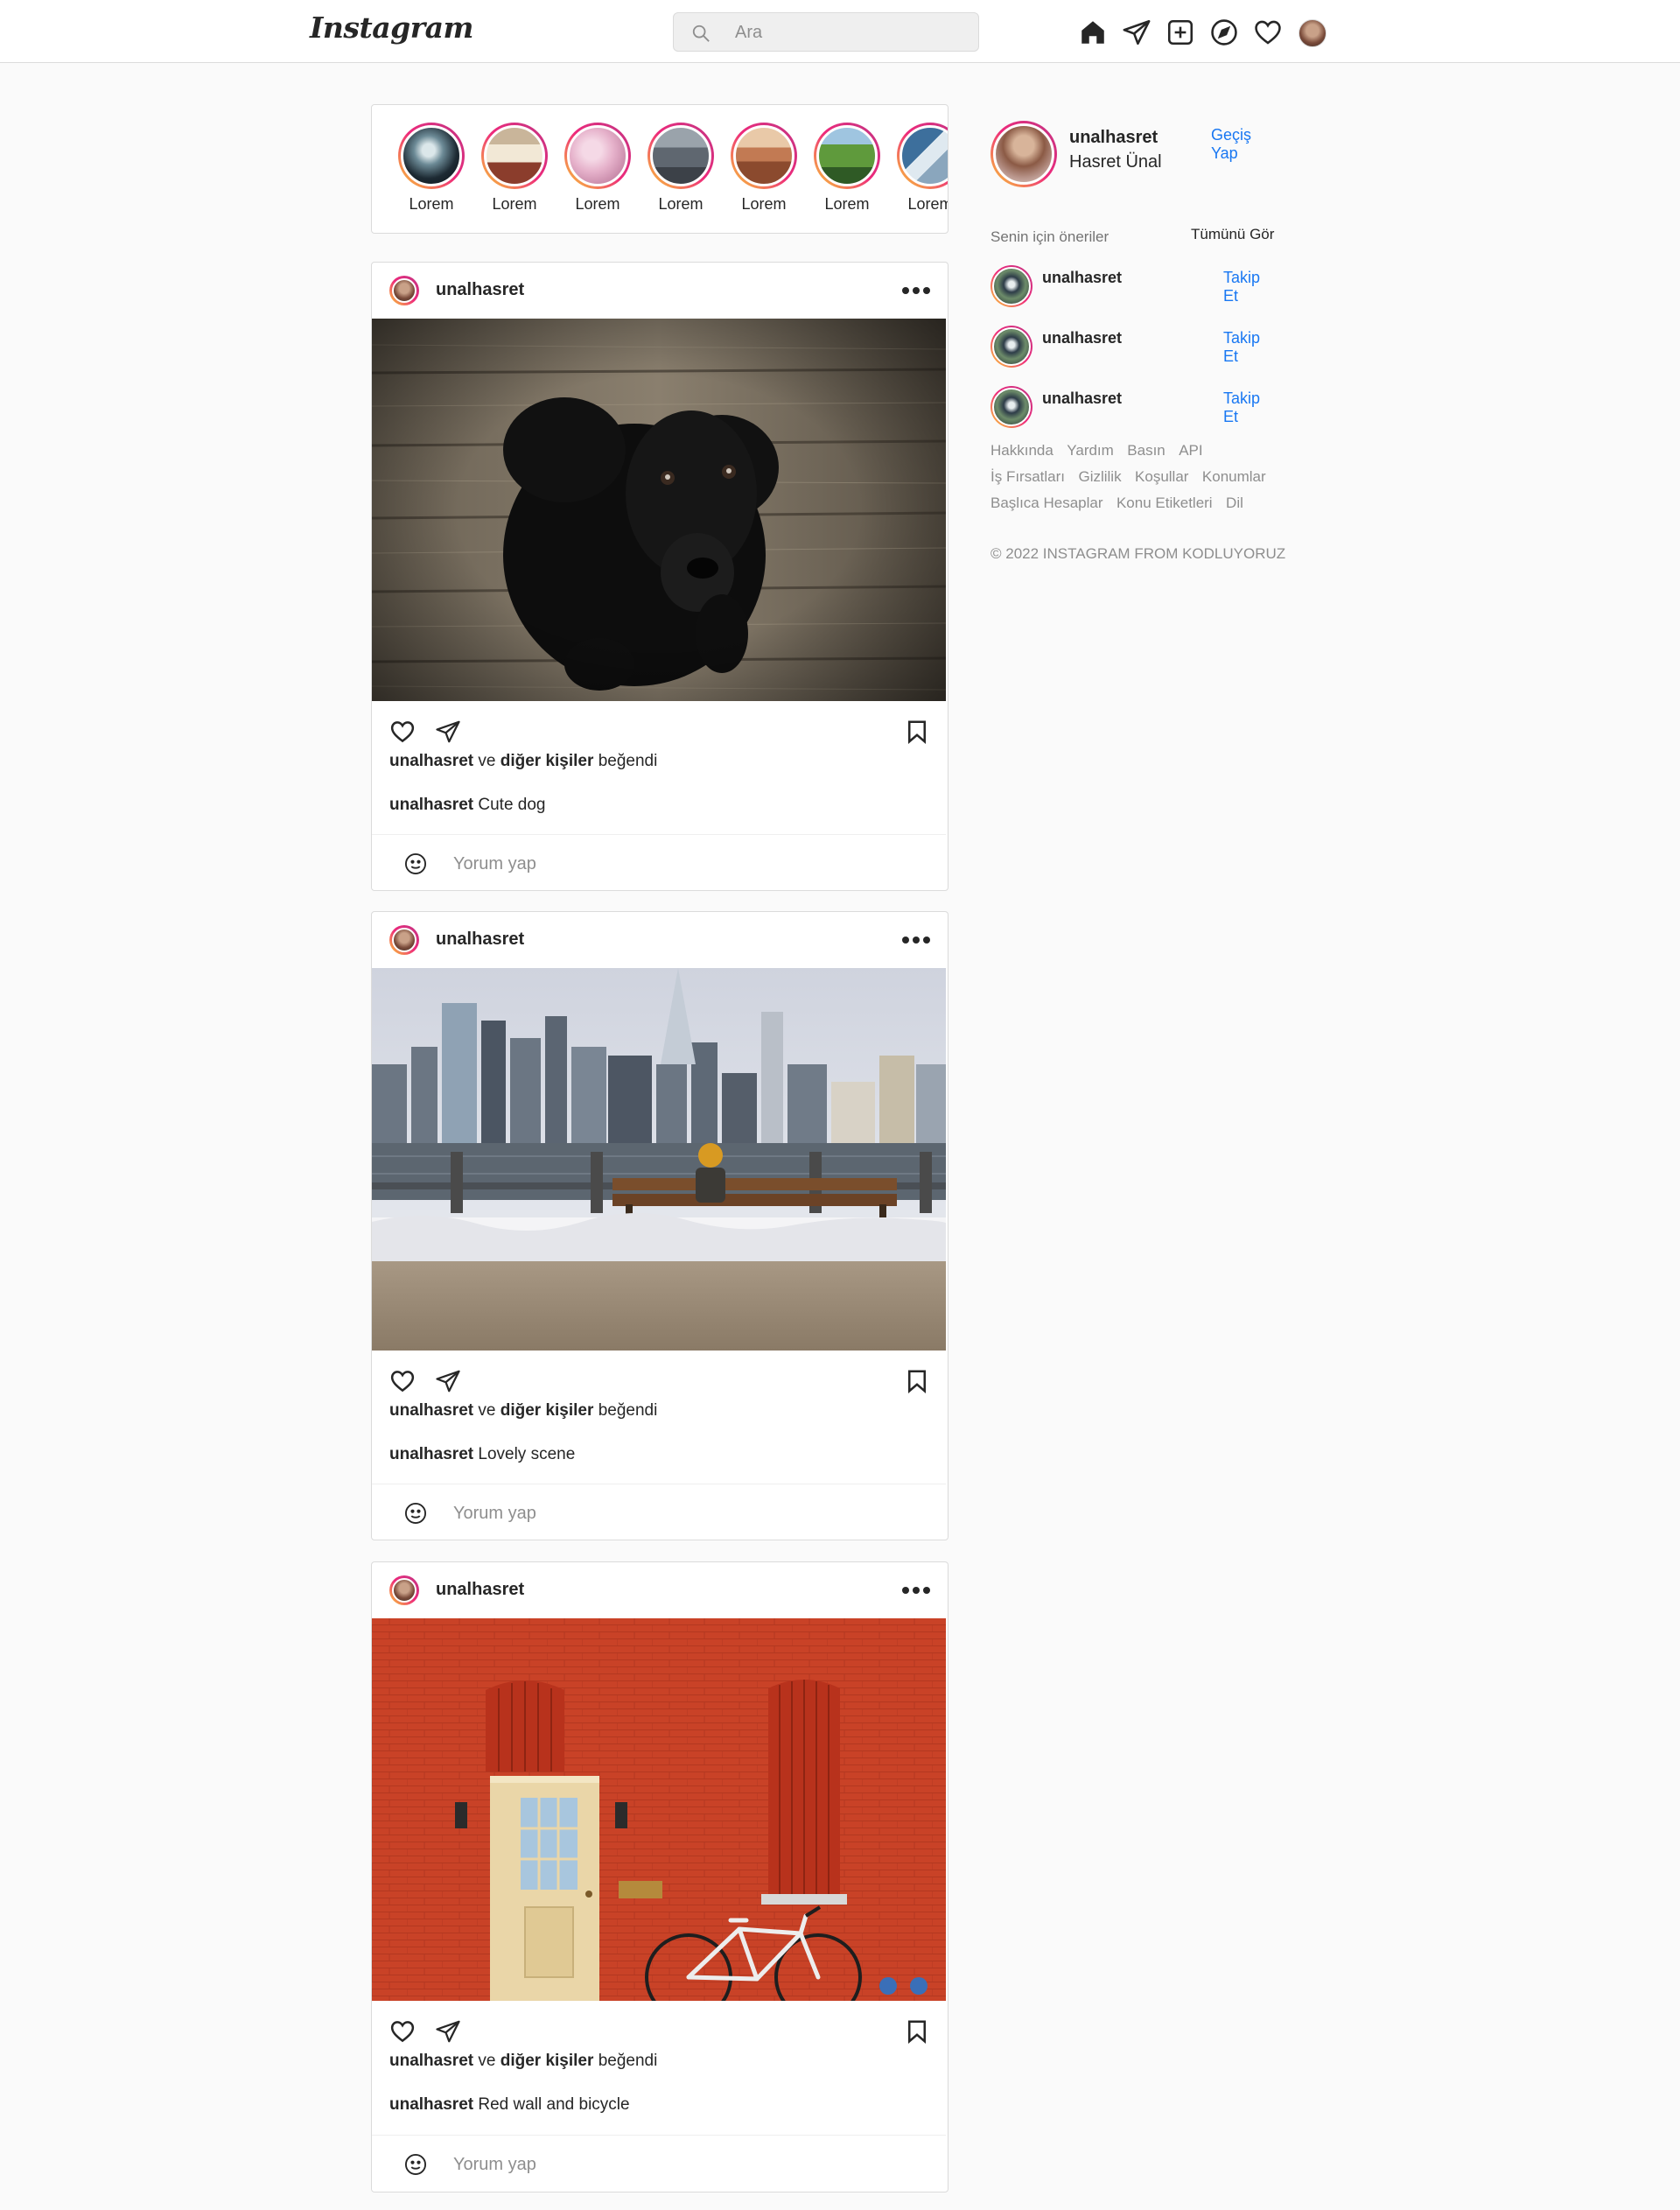 The width and height of the screenshot is (1680, 2210). I want to click on switch-account-link: Geçiş Yap, so click(1245, 144).